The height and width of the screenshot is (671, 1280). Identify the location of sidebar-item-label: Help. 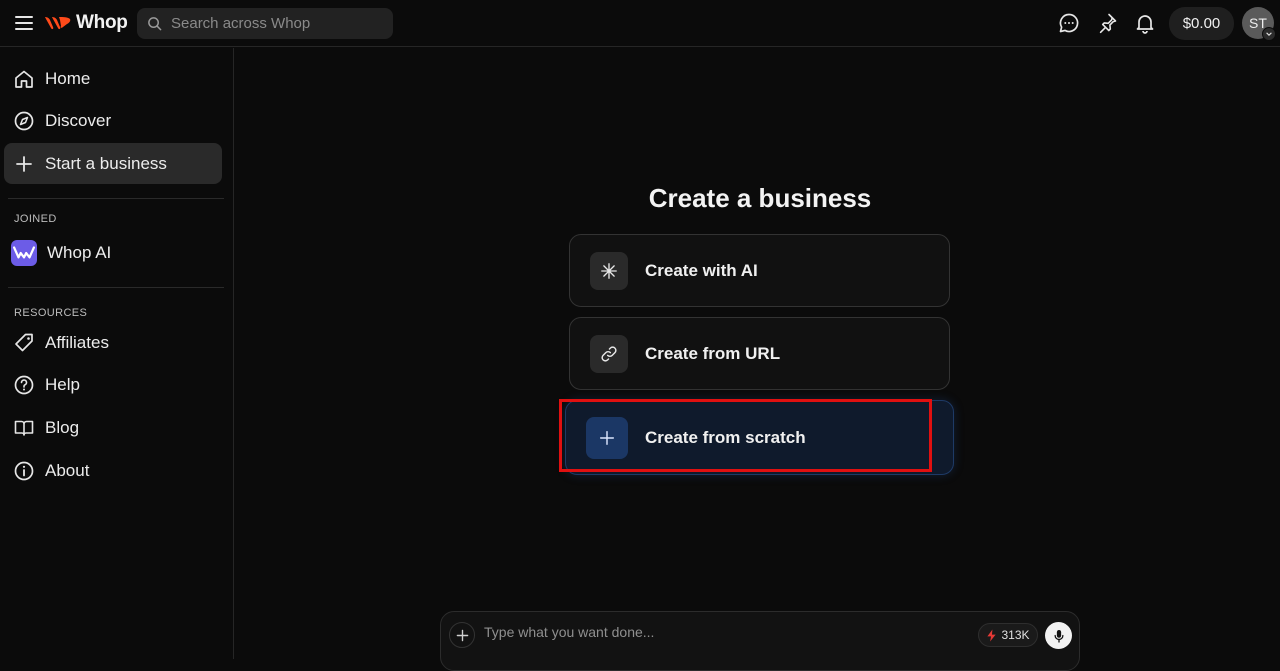
(62, 384).